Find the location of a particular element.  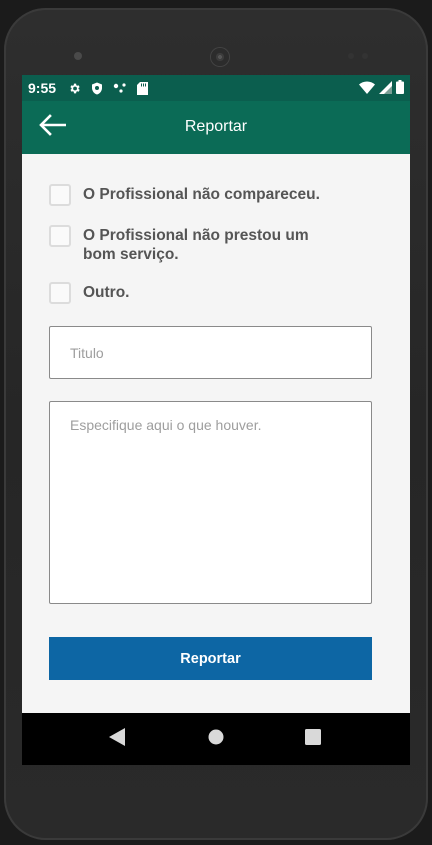

system-nav-bar is located at coordinates (216, 739).